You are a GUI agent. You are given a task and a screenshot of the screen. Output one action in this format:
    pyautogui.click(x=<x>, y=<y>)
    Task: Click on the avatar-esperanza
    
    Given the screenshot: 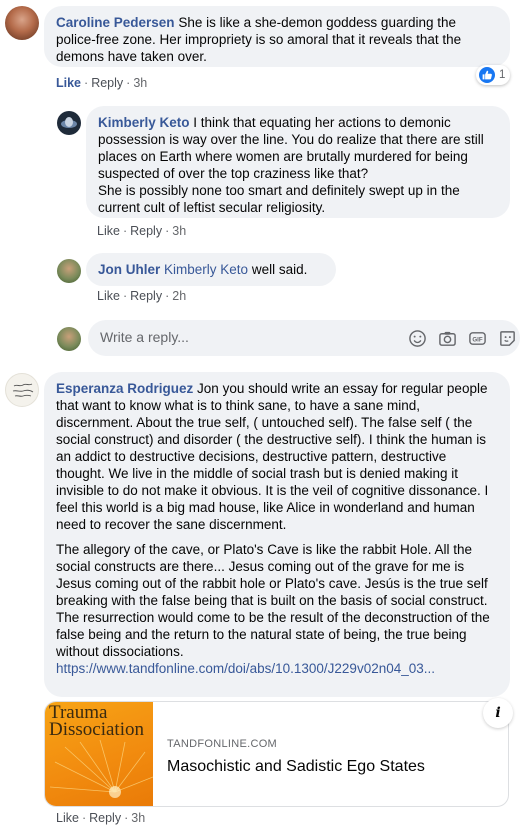 What is the action you would take?
    pyautogui.click(x=22, y=390)
    